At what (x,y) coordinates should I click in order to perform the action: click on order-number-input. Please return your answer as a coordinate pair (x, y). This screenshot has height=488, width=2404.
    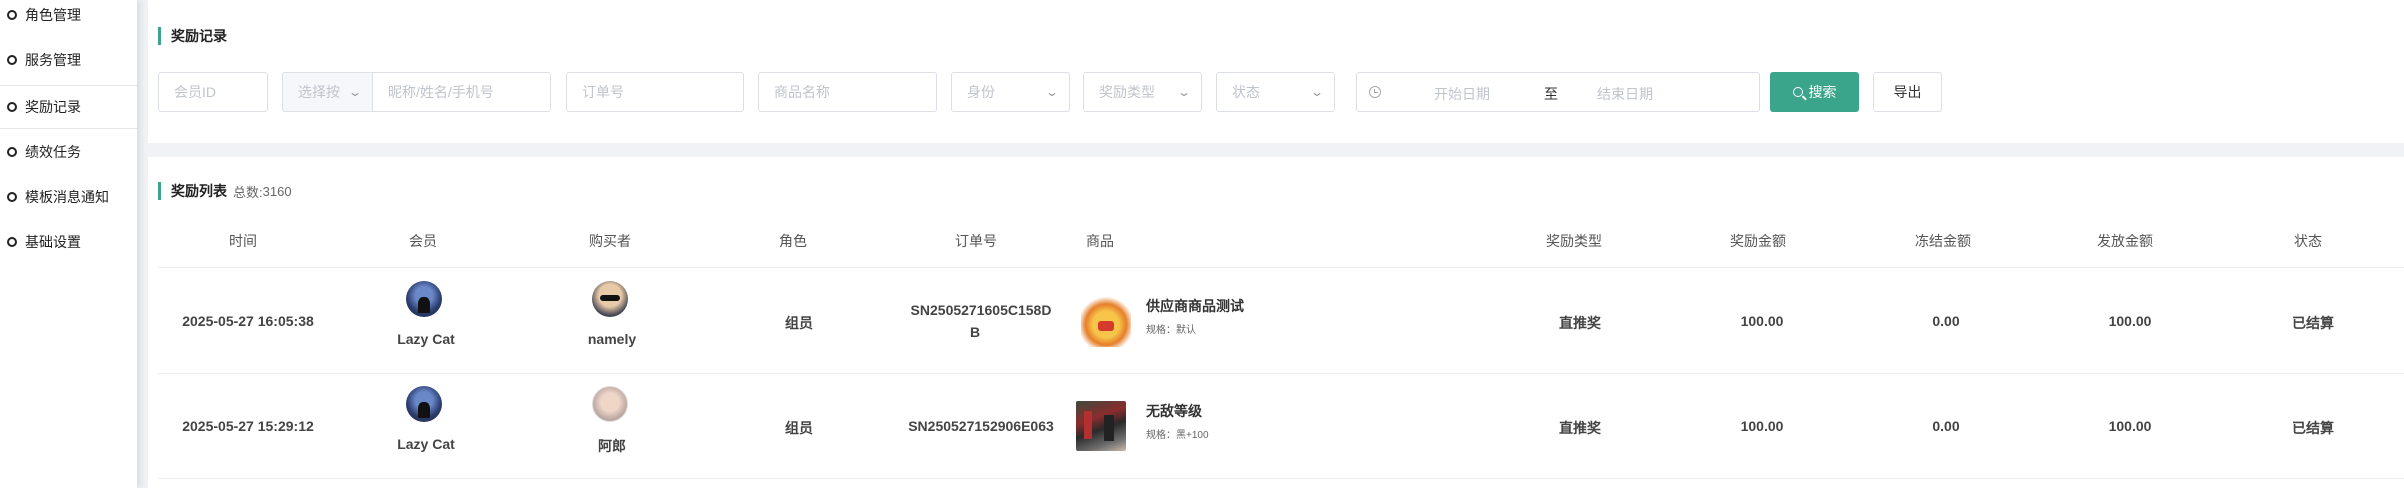
    Looking at the image, I should click on (655, 92).